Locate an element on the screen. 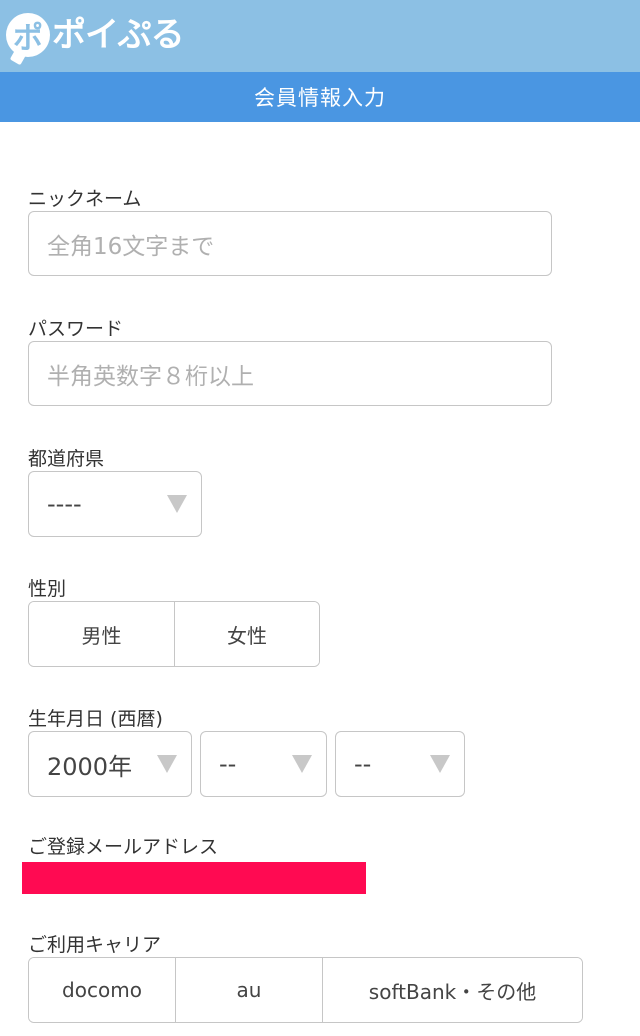 The width and height of the screenshot is (640, 1036). birth-year-value: 2000年 is located at coordinates (90, 766).